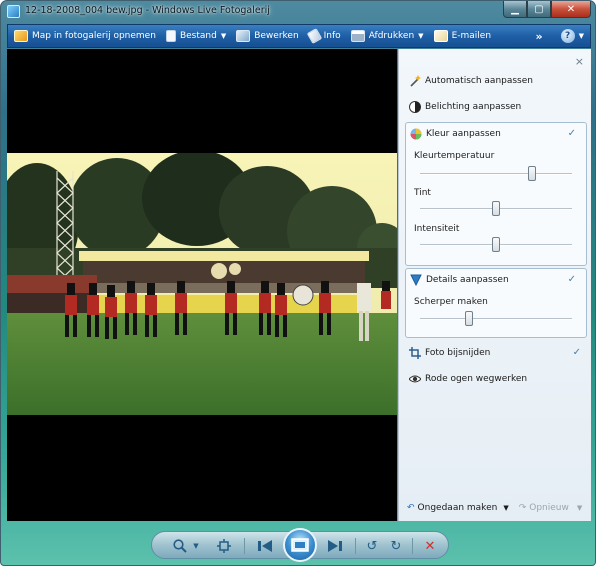  Describe the element at coordinates (549, 508) in the screenshot. I see `redo-button: Opnieuw` at that location.